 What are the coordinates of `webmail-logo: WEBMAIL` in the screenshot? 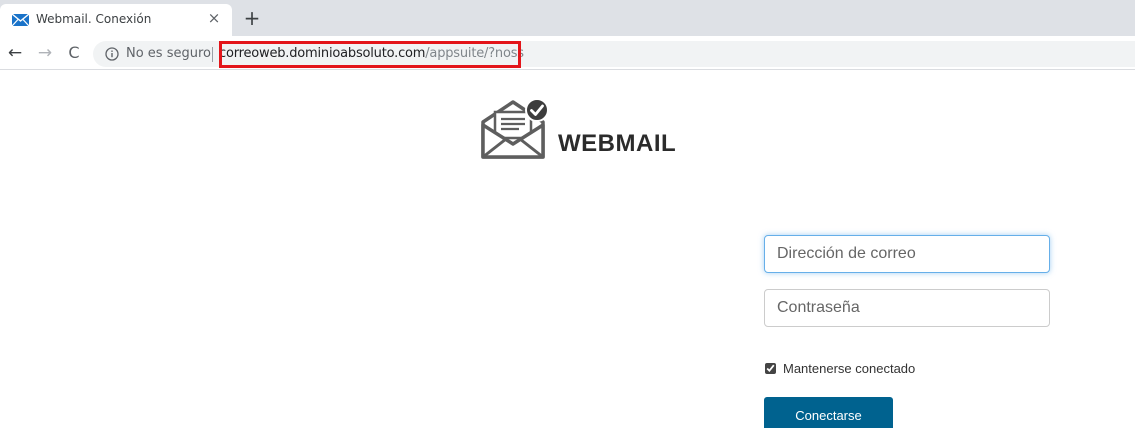 It's located at (580, 130).